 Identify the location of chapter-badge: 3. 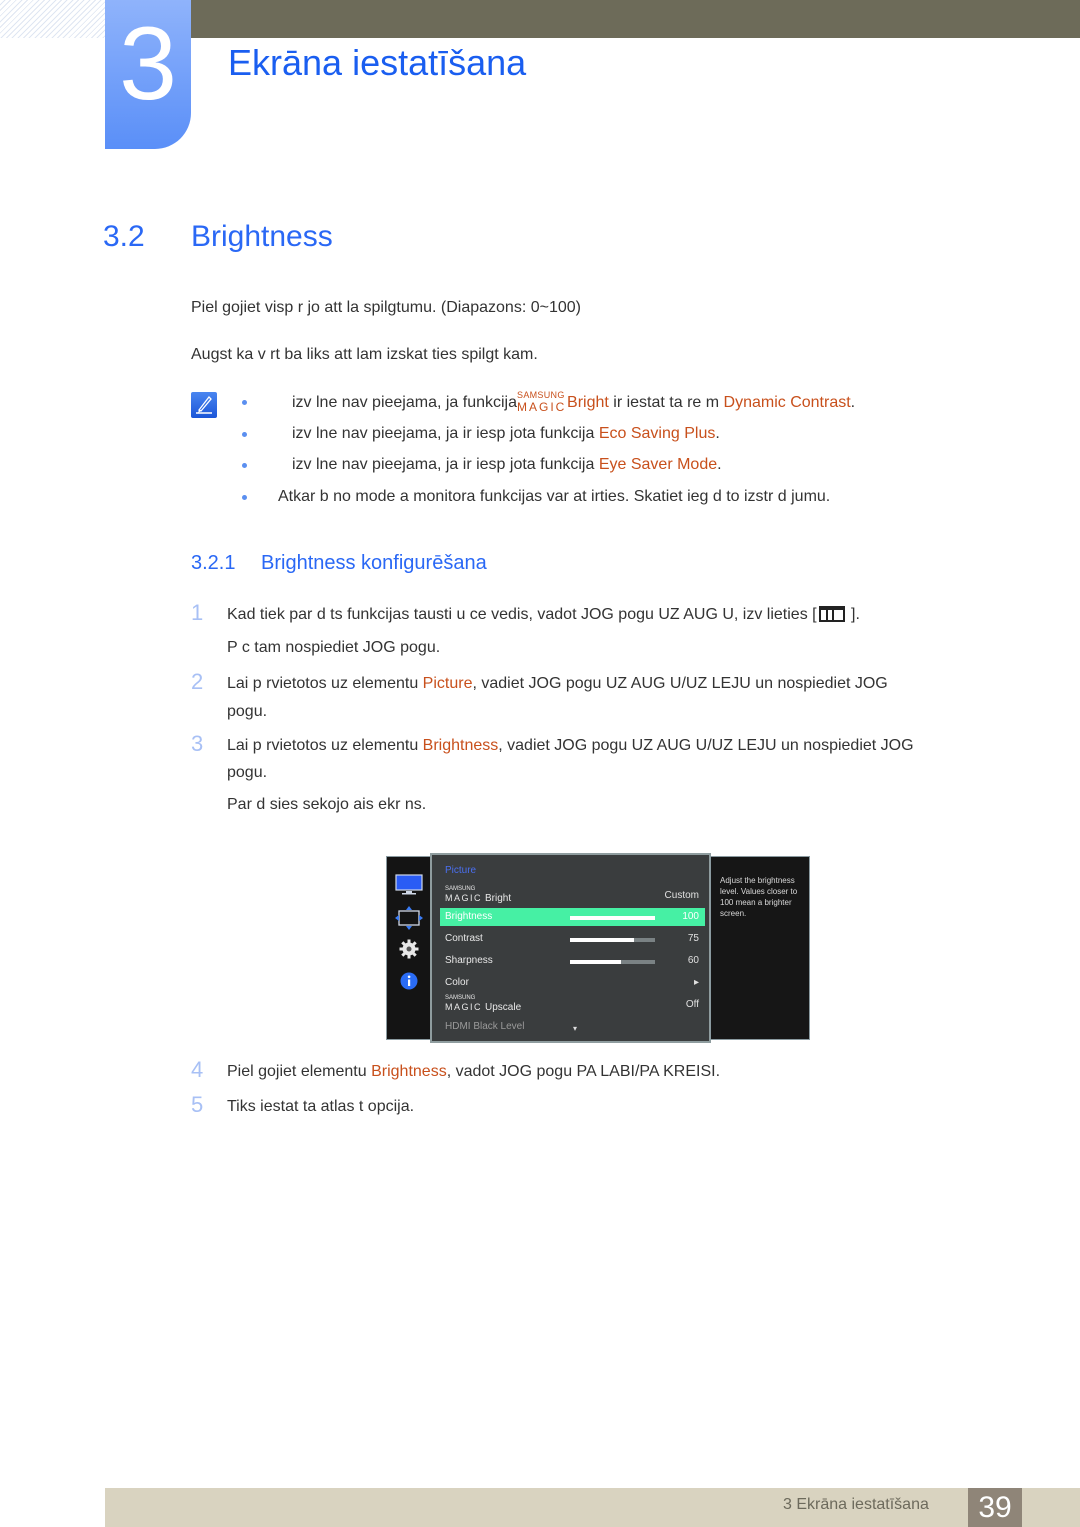
(148, 74).